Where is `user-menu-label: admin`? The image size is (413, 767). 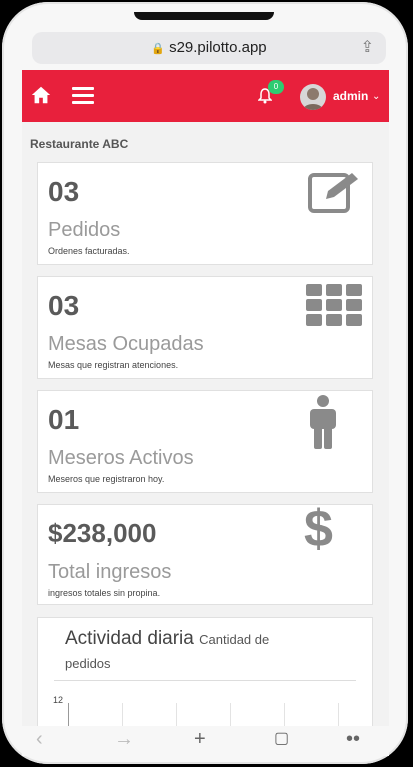 user-menu-label: admin is located at coordinates (350, 96).